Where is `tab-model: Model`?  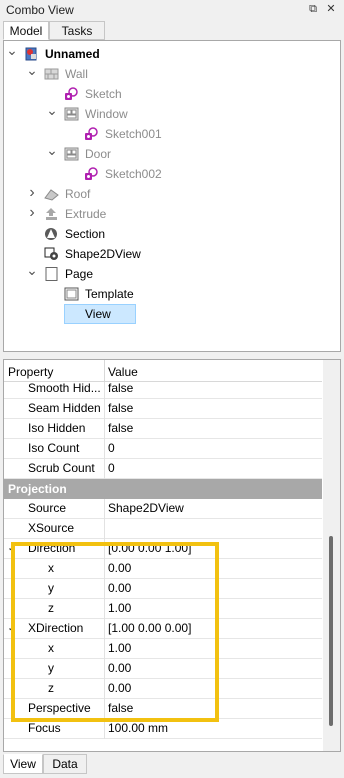
tab-model: Model is located at coordinates (26, 30).